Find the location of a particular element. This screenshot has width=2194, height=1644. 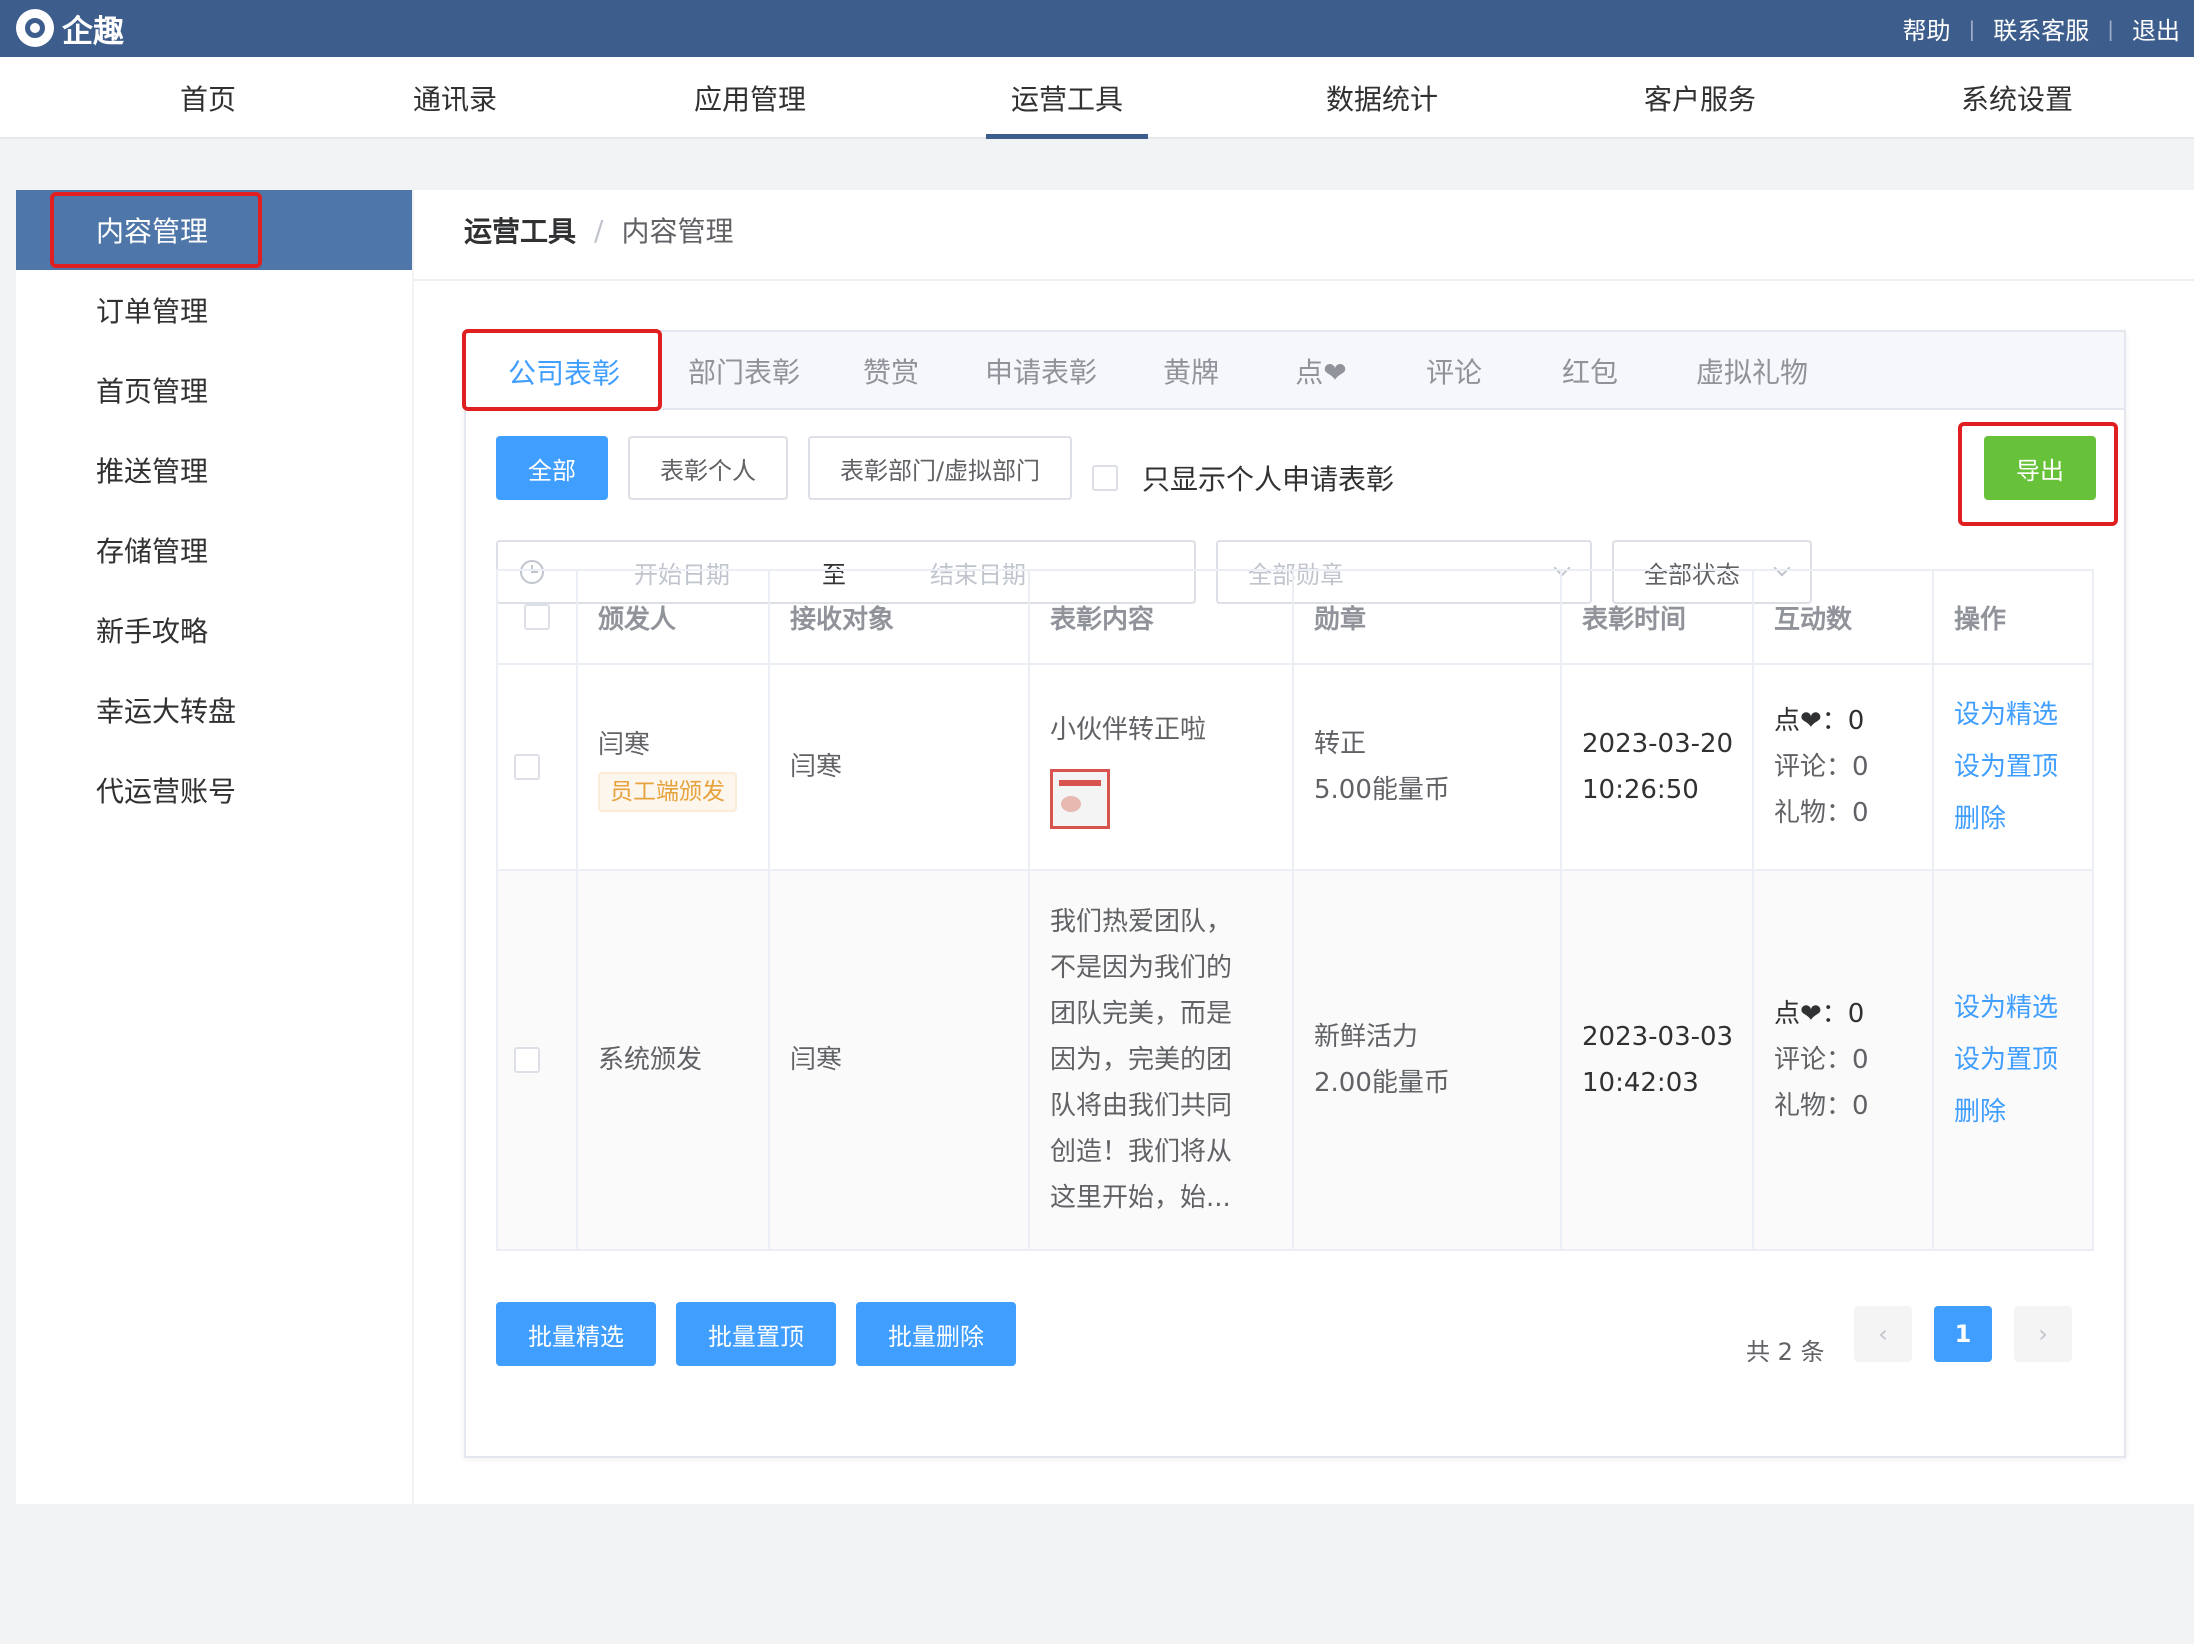

sidebar-item-homepage-management: 首页管理 is located at coordinates (214, 390).